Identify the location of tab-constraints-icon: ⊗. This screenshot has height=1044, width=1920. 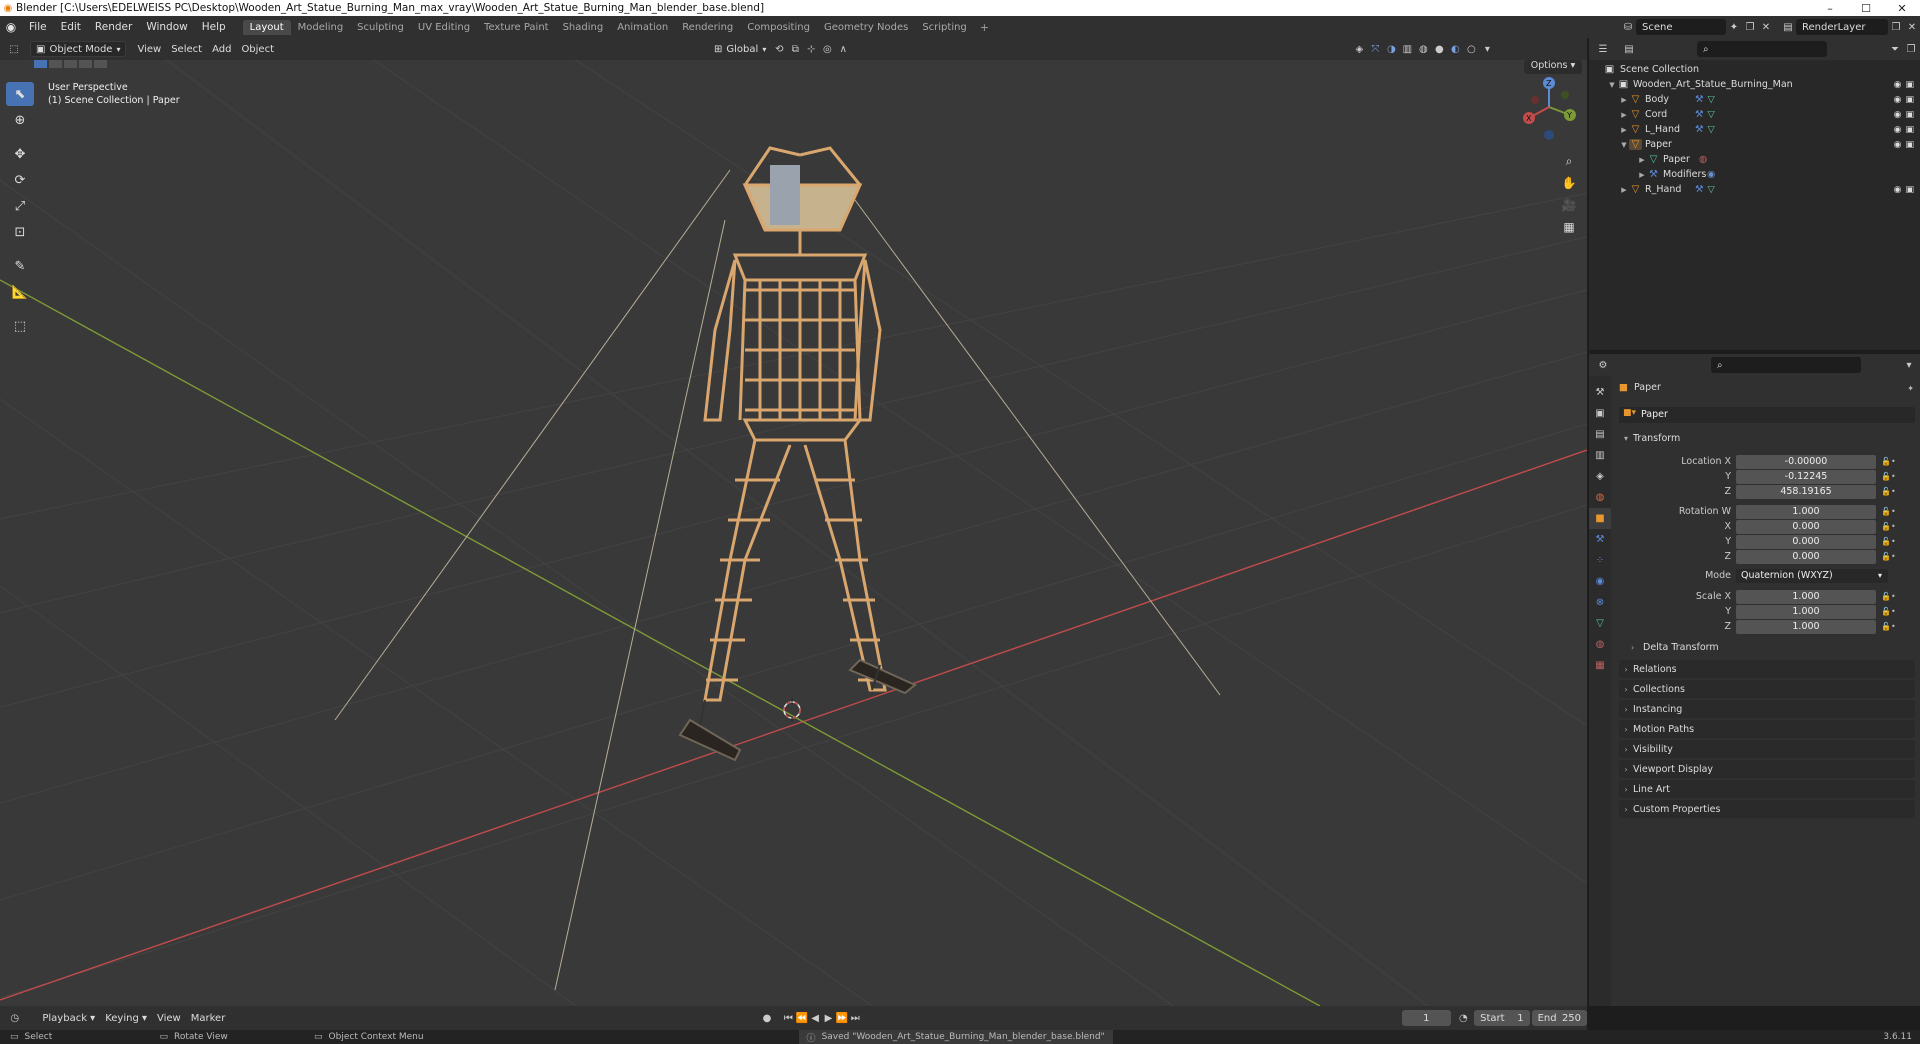
(1600, 602).